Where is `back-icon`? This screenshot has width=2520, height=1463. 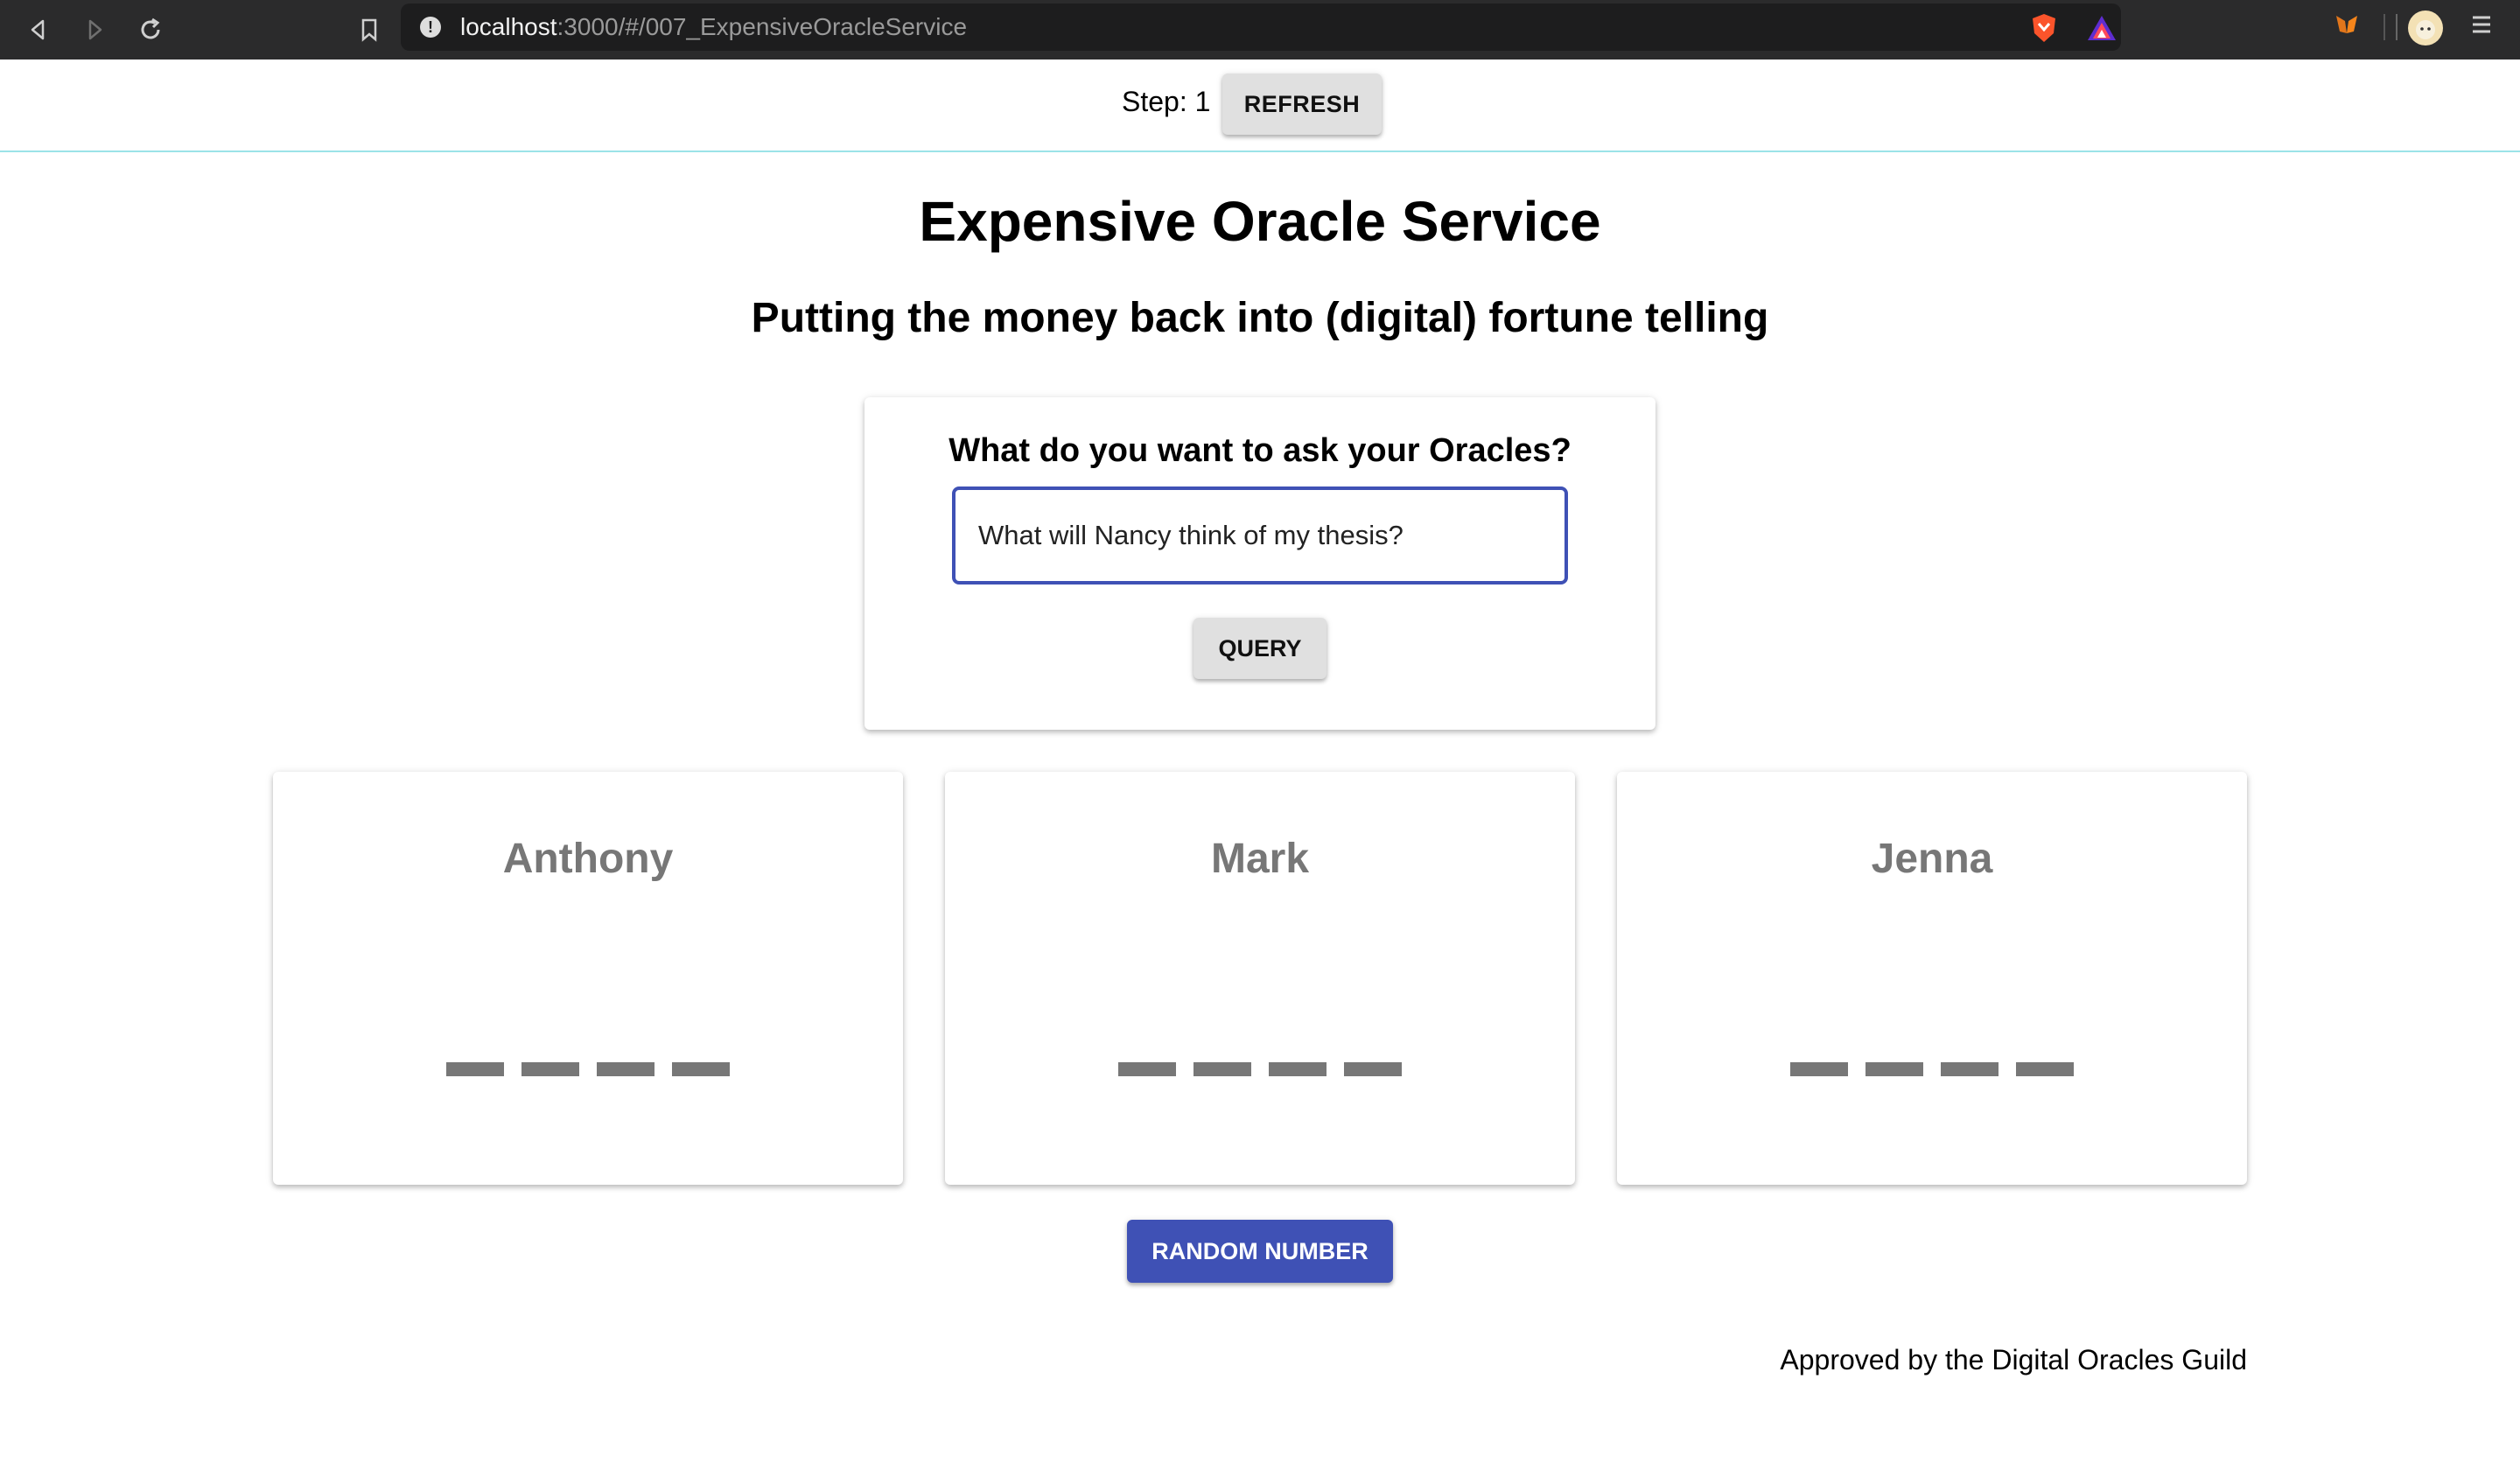
back-icon is located at coordinates (38, 29).